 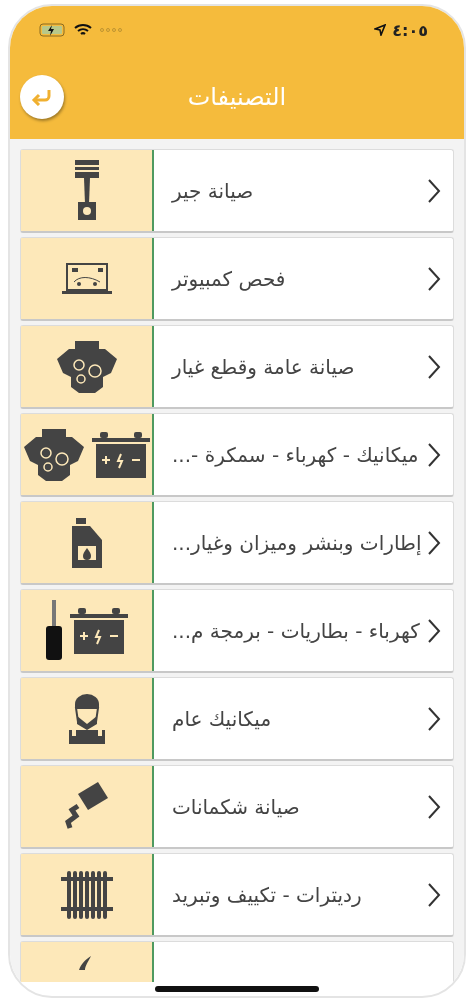 I want to click on category-label: صيانة شكمانات, so click(x=236, y=806).